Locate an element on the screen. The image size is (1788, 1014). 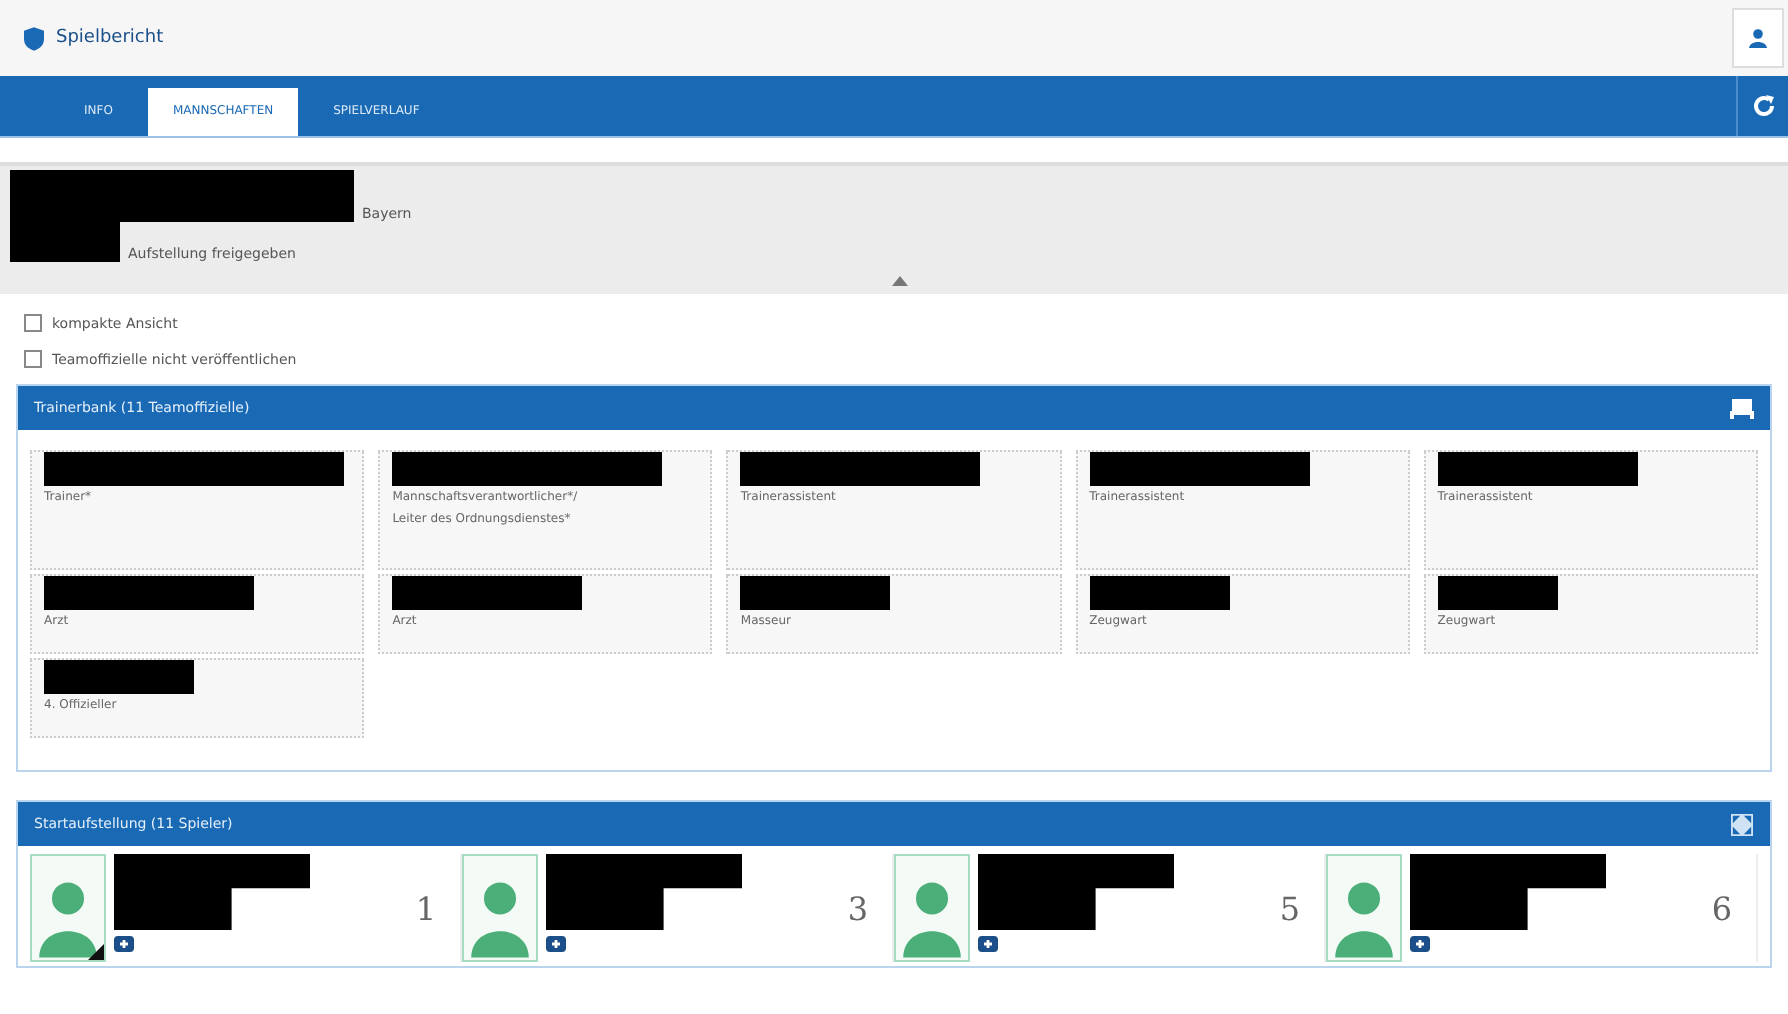
shirt-number: 5 is located at coordinates (1289, 908).